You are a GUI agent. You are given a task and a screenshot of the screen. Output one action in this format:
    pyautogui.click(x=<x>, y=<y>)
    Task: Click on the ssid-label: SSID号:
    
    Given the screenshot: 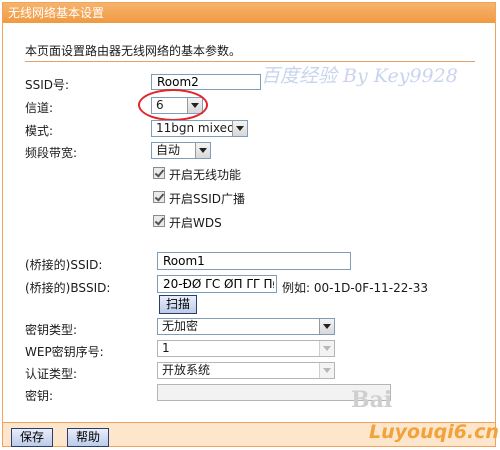 What is the action you would take?
    pyautogui.click(x=47, y=85)
    